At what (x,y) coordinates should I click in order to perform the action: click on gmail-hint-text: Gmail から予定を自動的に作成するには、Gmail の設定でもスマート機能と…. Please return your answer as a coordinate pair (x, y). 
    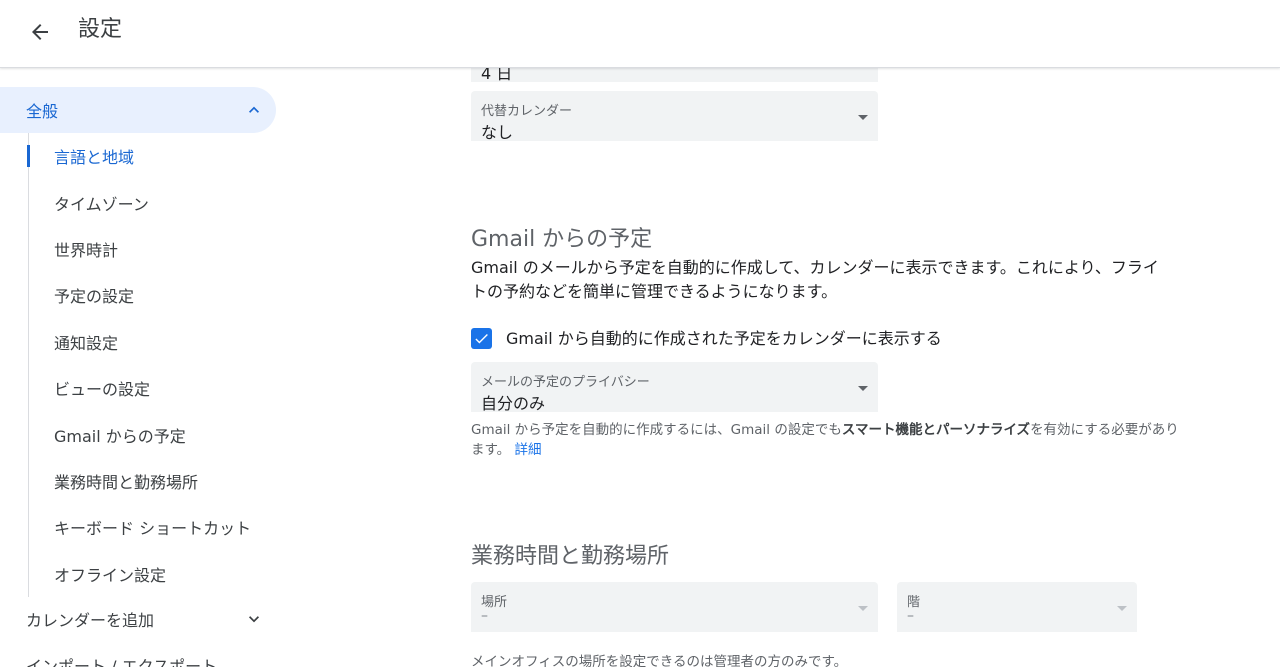
    Looking at the image, I should click on (826, 440).